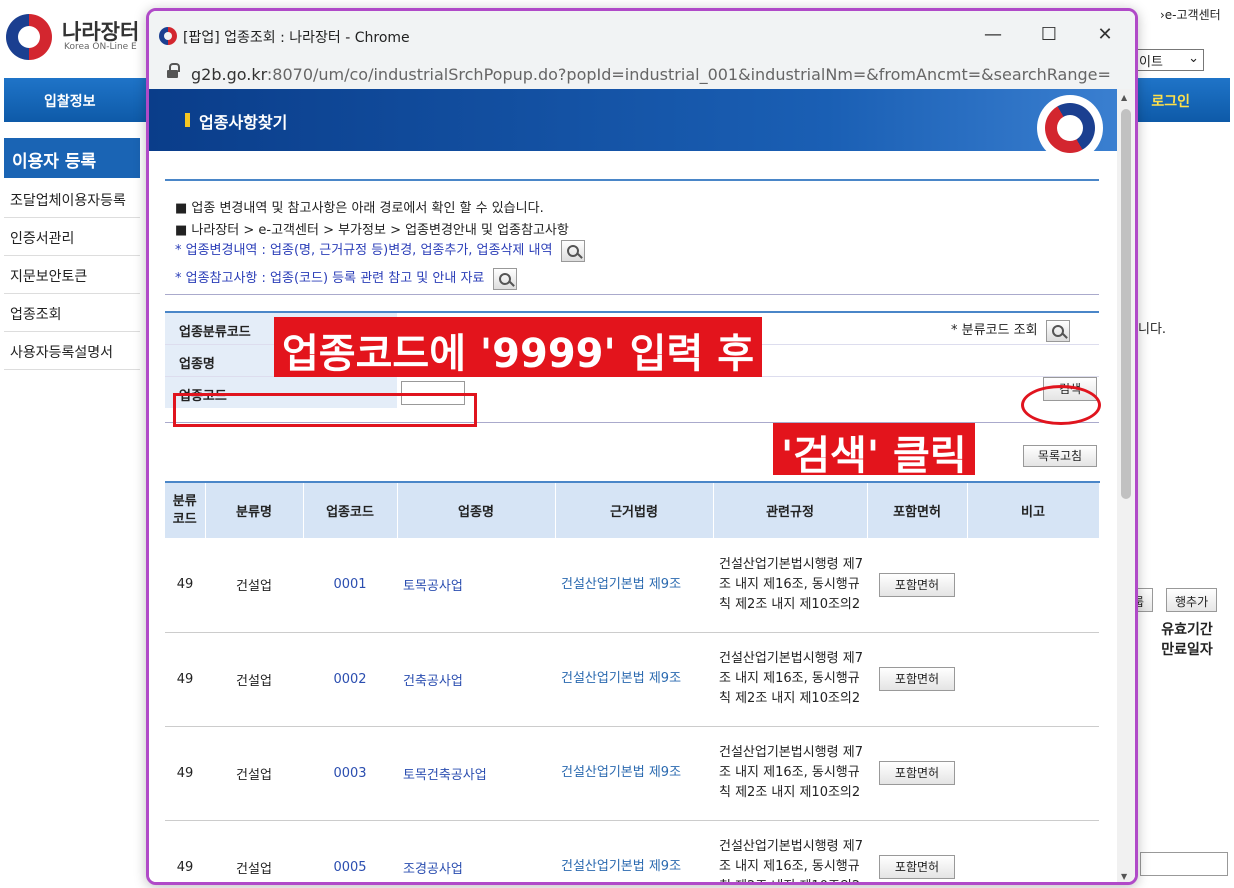  What do you see at coordinates (476, 509) in the screenshot?
I see `col-industry-name: 업종명` at bounding box center [476, 509].